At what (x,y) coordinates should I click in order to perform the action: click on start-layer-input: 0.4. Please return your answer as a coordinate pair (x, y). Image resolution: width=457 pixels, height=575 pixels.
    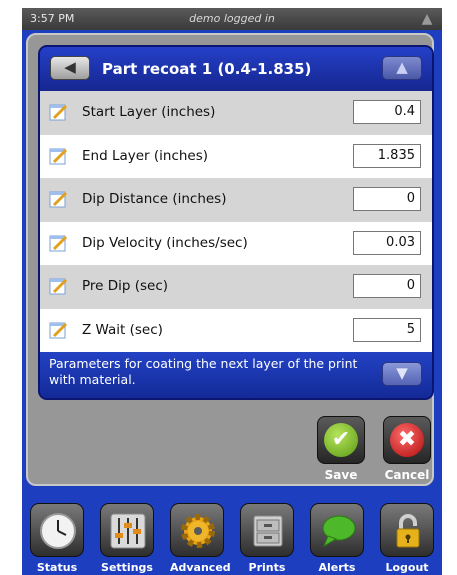
    Looking at the image, I should click on (387, 112).